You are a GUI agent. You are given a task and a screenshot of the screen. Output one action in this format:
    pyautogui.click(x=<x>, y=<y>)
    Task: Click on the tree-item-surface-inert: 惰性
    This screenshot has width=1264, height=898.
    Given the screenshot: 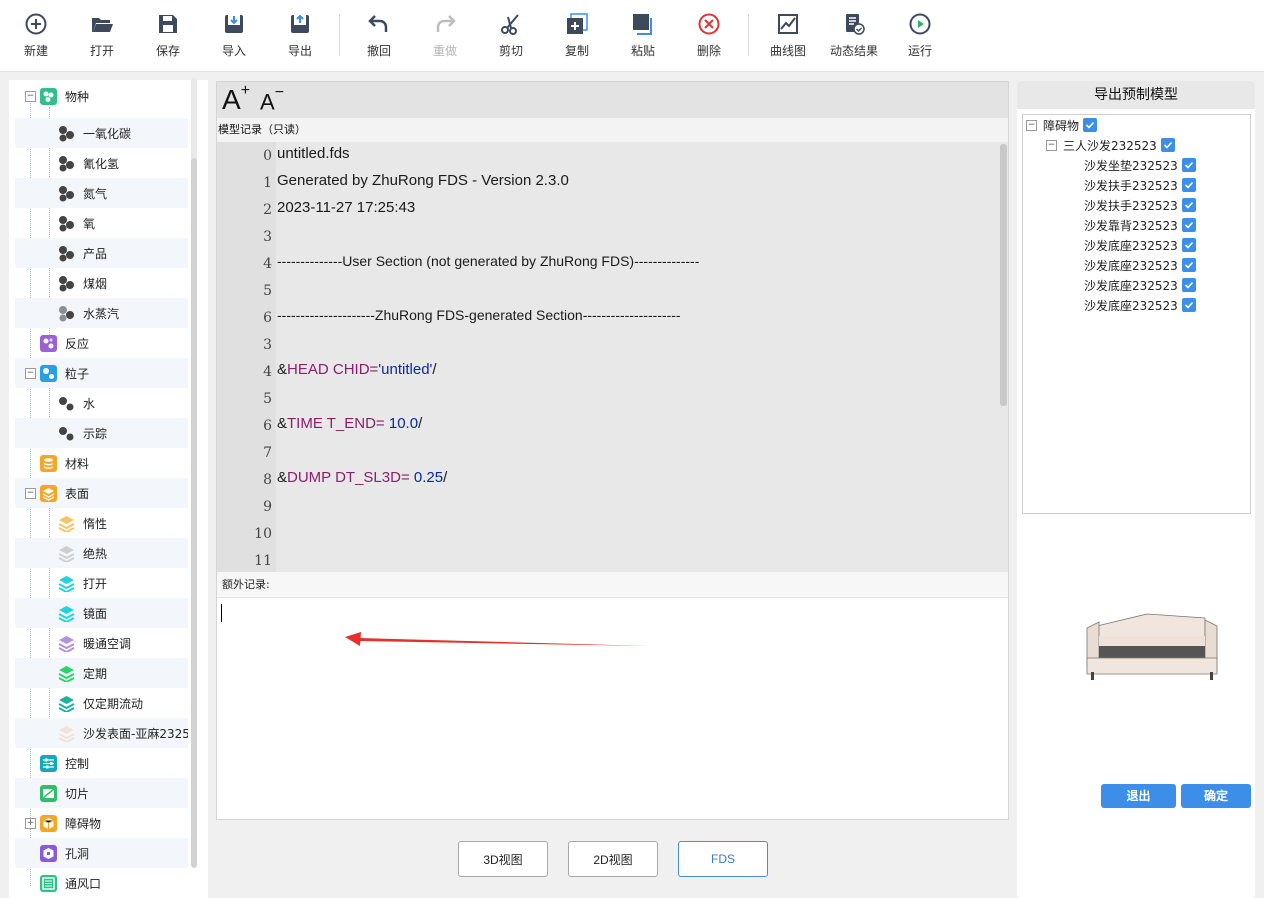 What is the action you would take?
    pyautogui.click(x=101, y=523)
    